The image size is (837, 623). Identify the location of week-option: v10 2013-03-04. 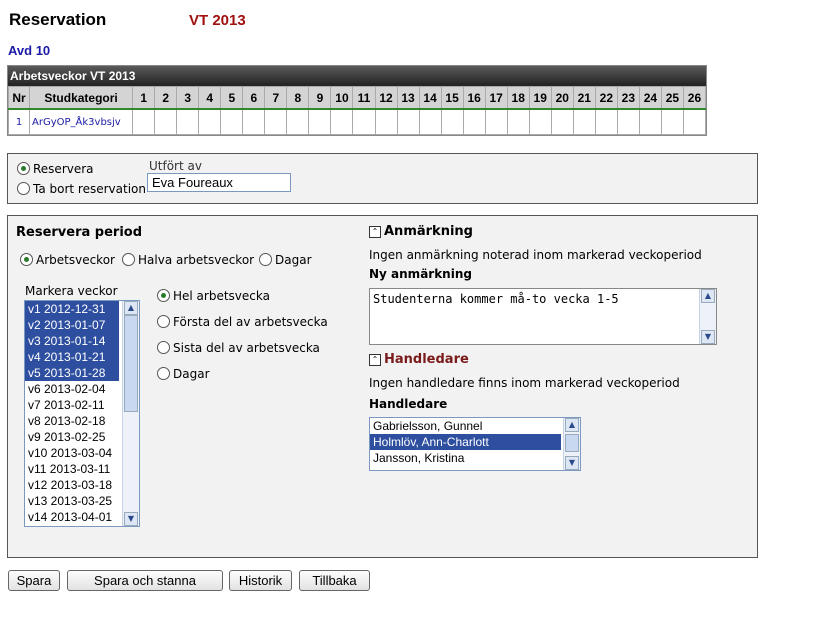
(72, 453).